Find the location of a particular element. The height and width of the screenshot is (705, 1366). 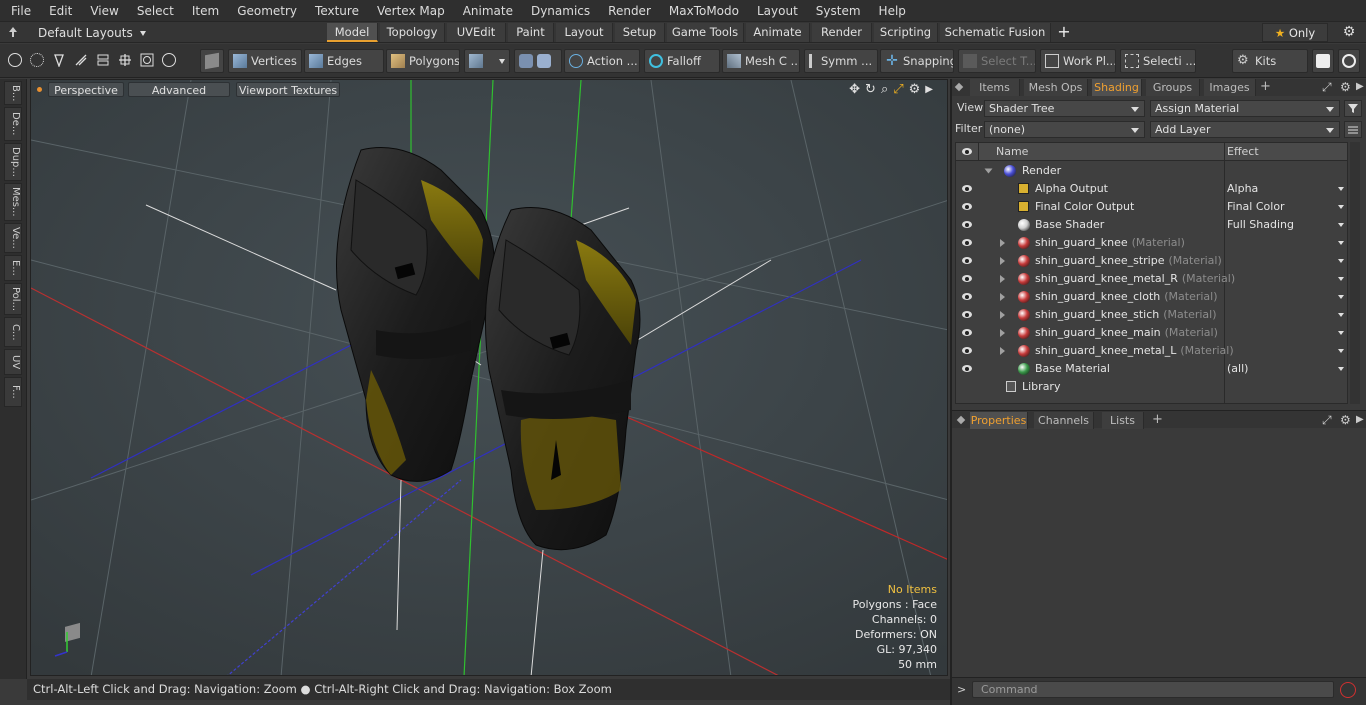

tab-game-tools: Game Tools is located at coordinates (705, 32).